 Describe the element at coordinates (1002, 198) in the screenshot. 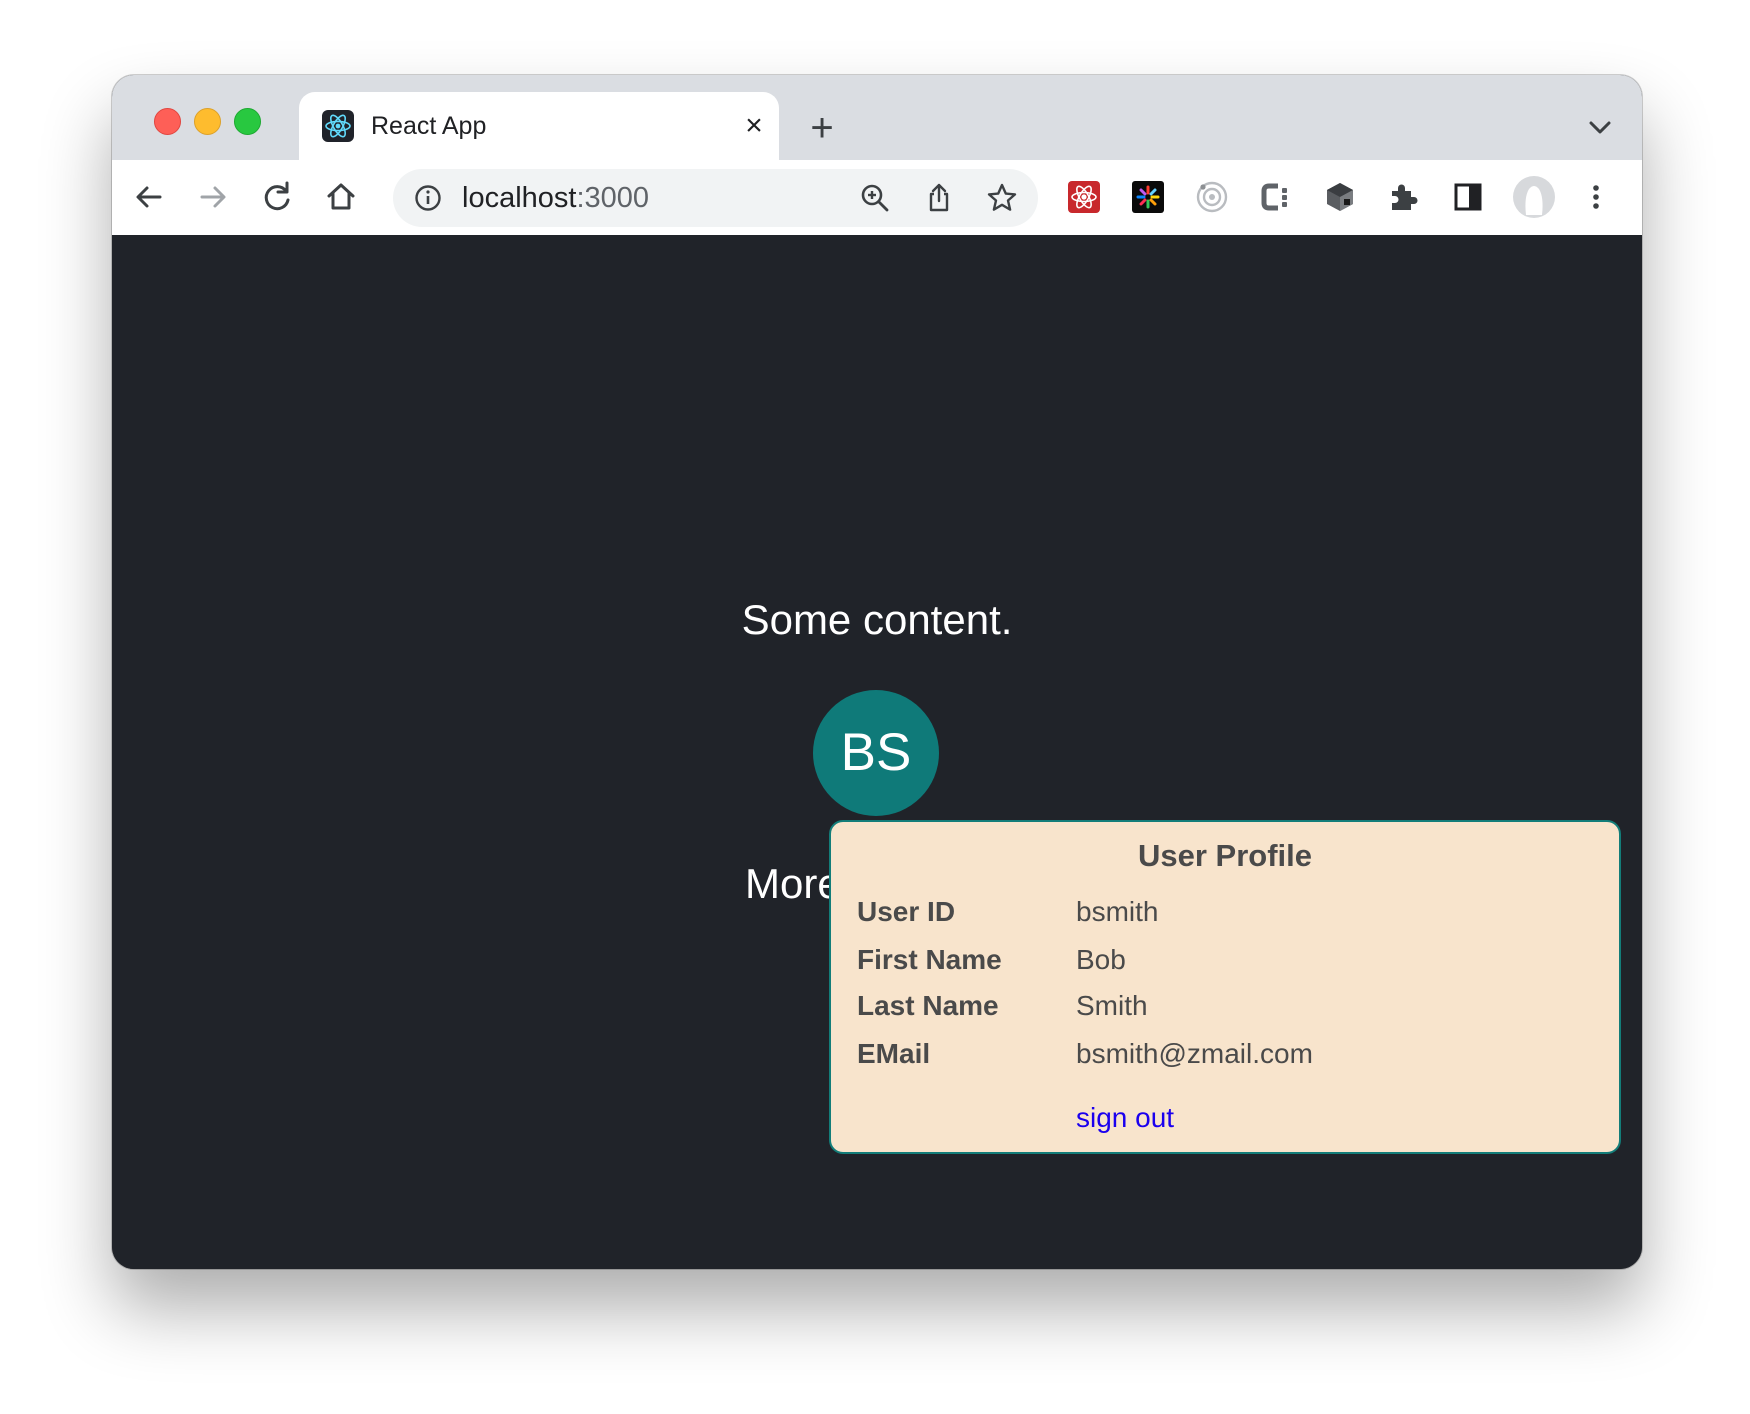

I see `bookmark-star-icon` at that location.